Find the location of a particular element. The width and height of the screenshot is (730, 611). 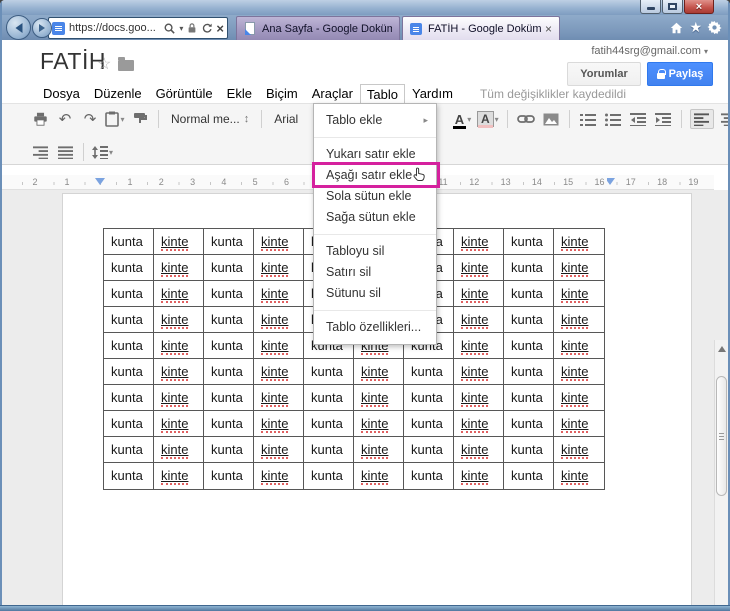

align-left-button is located at coordinates (701, 119).